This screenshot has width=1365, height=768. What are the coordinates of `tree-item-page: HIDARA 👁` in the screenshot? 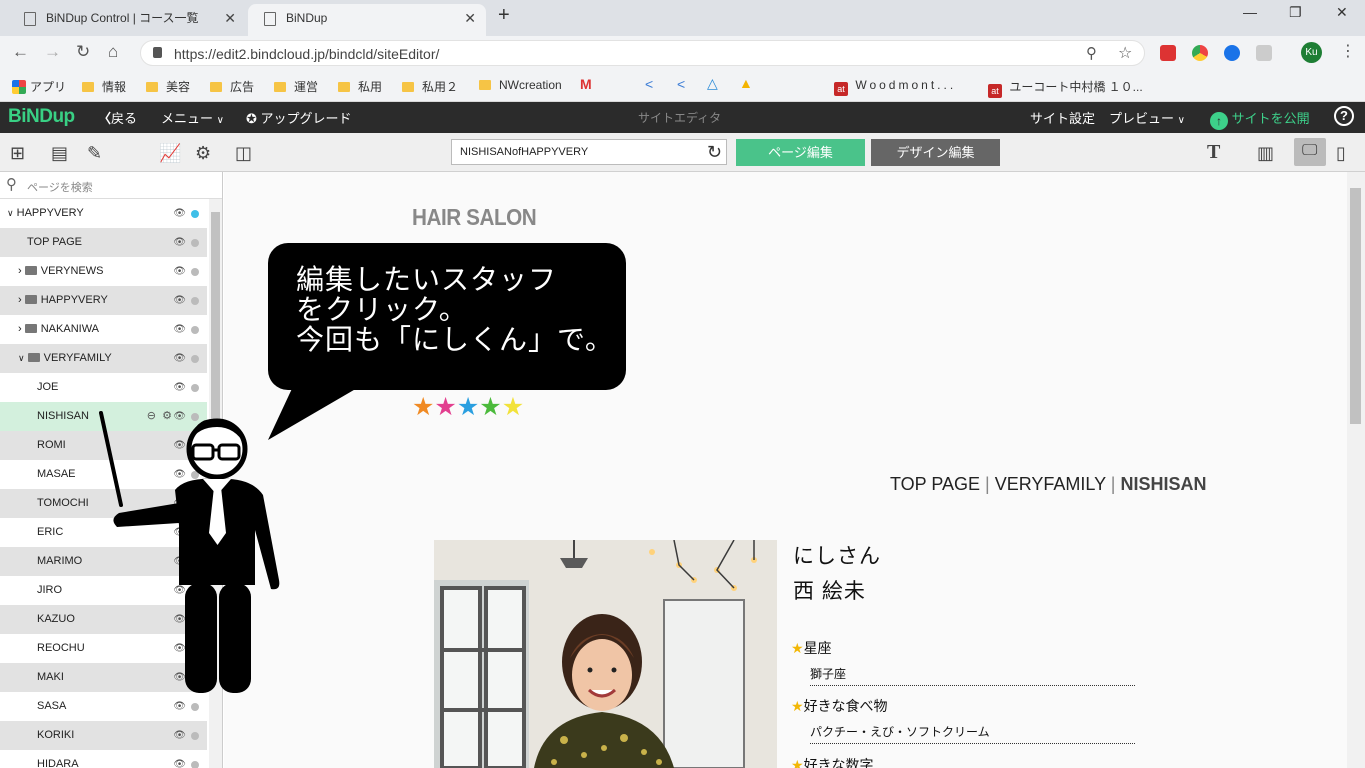 It's located at (103, 759).